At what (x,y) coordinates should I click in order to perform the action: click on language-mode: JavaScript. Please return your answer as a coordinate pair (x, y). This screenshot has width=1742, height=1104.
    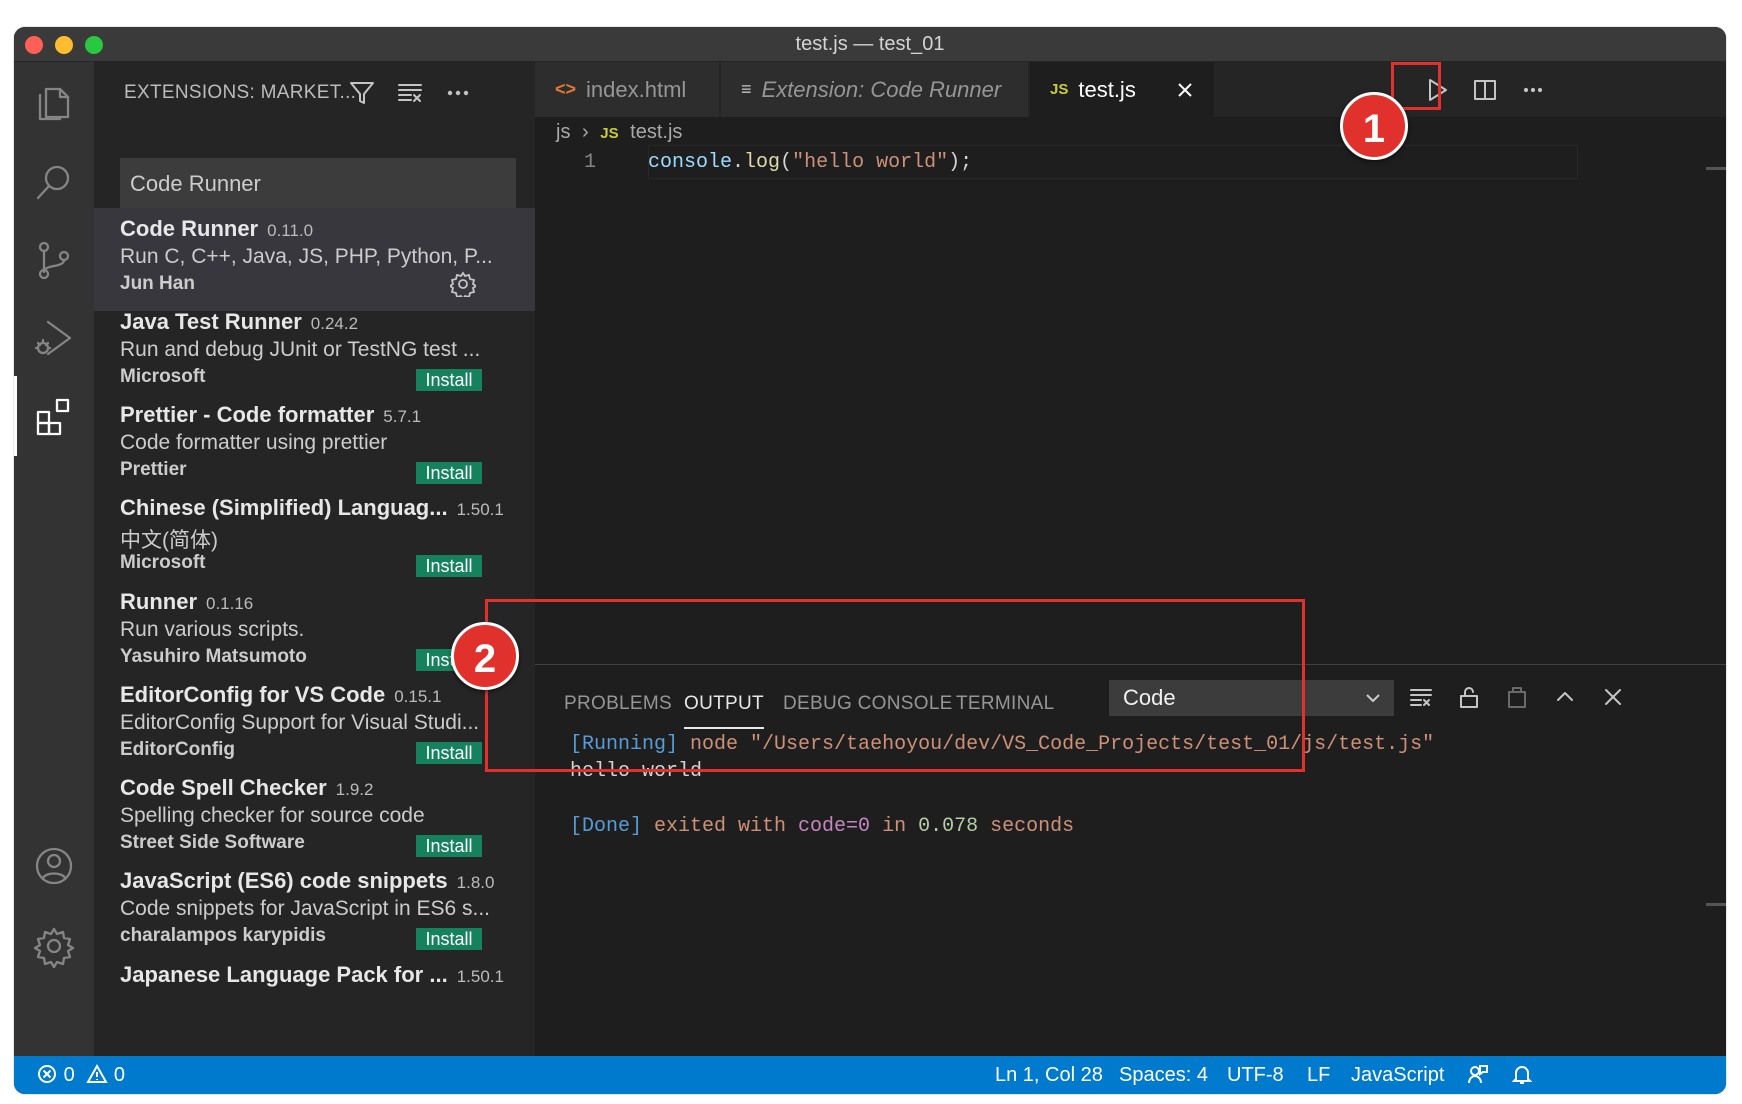
    Looking at the image, I should click on (1397, 1075).